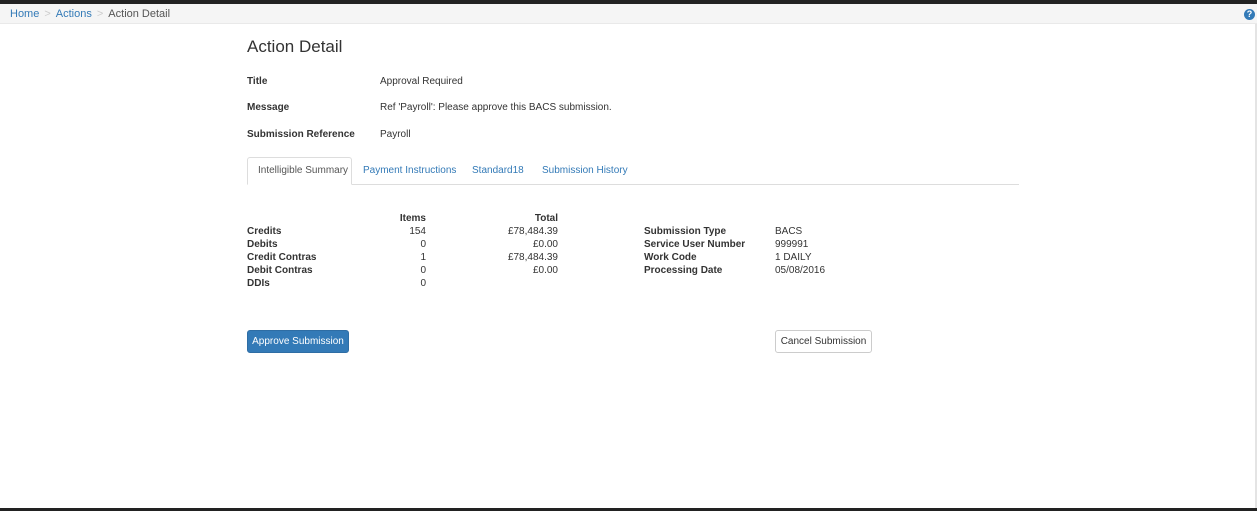  I want to click on tab-standard18: Standard18, so click(498, 171).